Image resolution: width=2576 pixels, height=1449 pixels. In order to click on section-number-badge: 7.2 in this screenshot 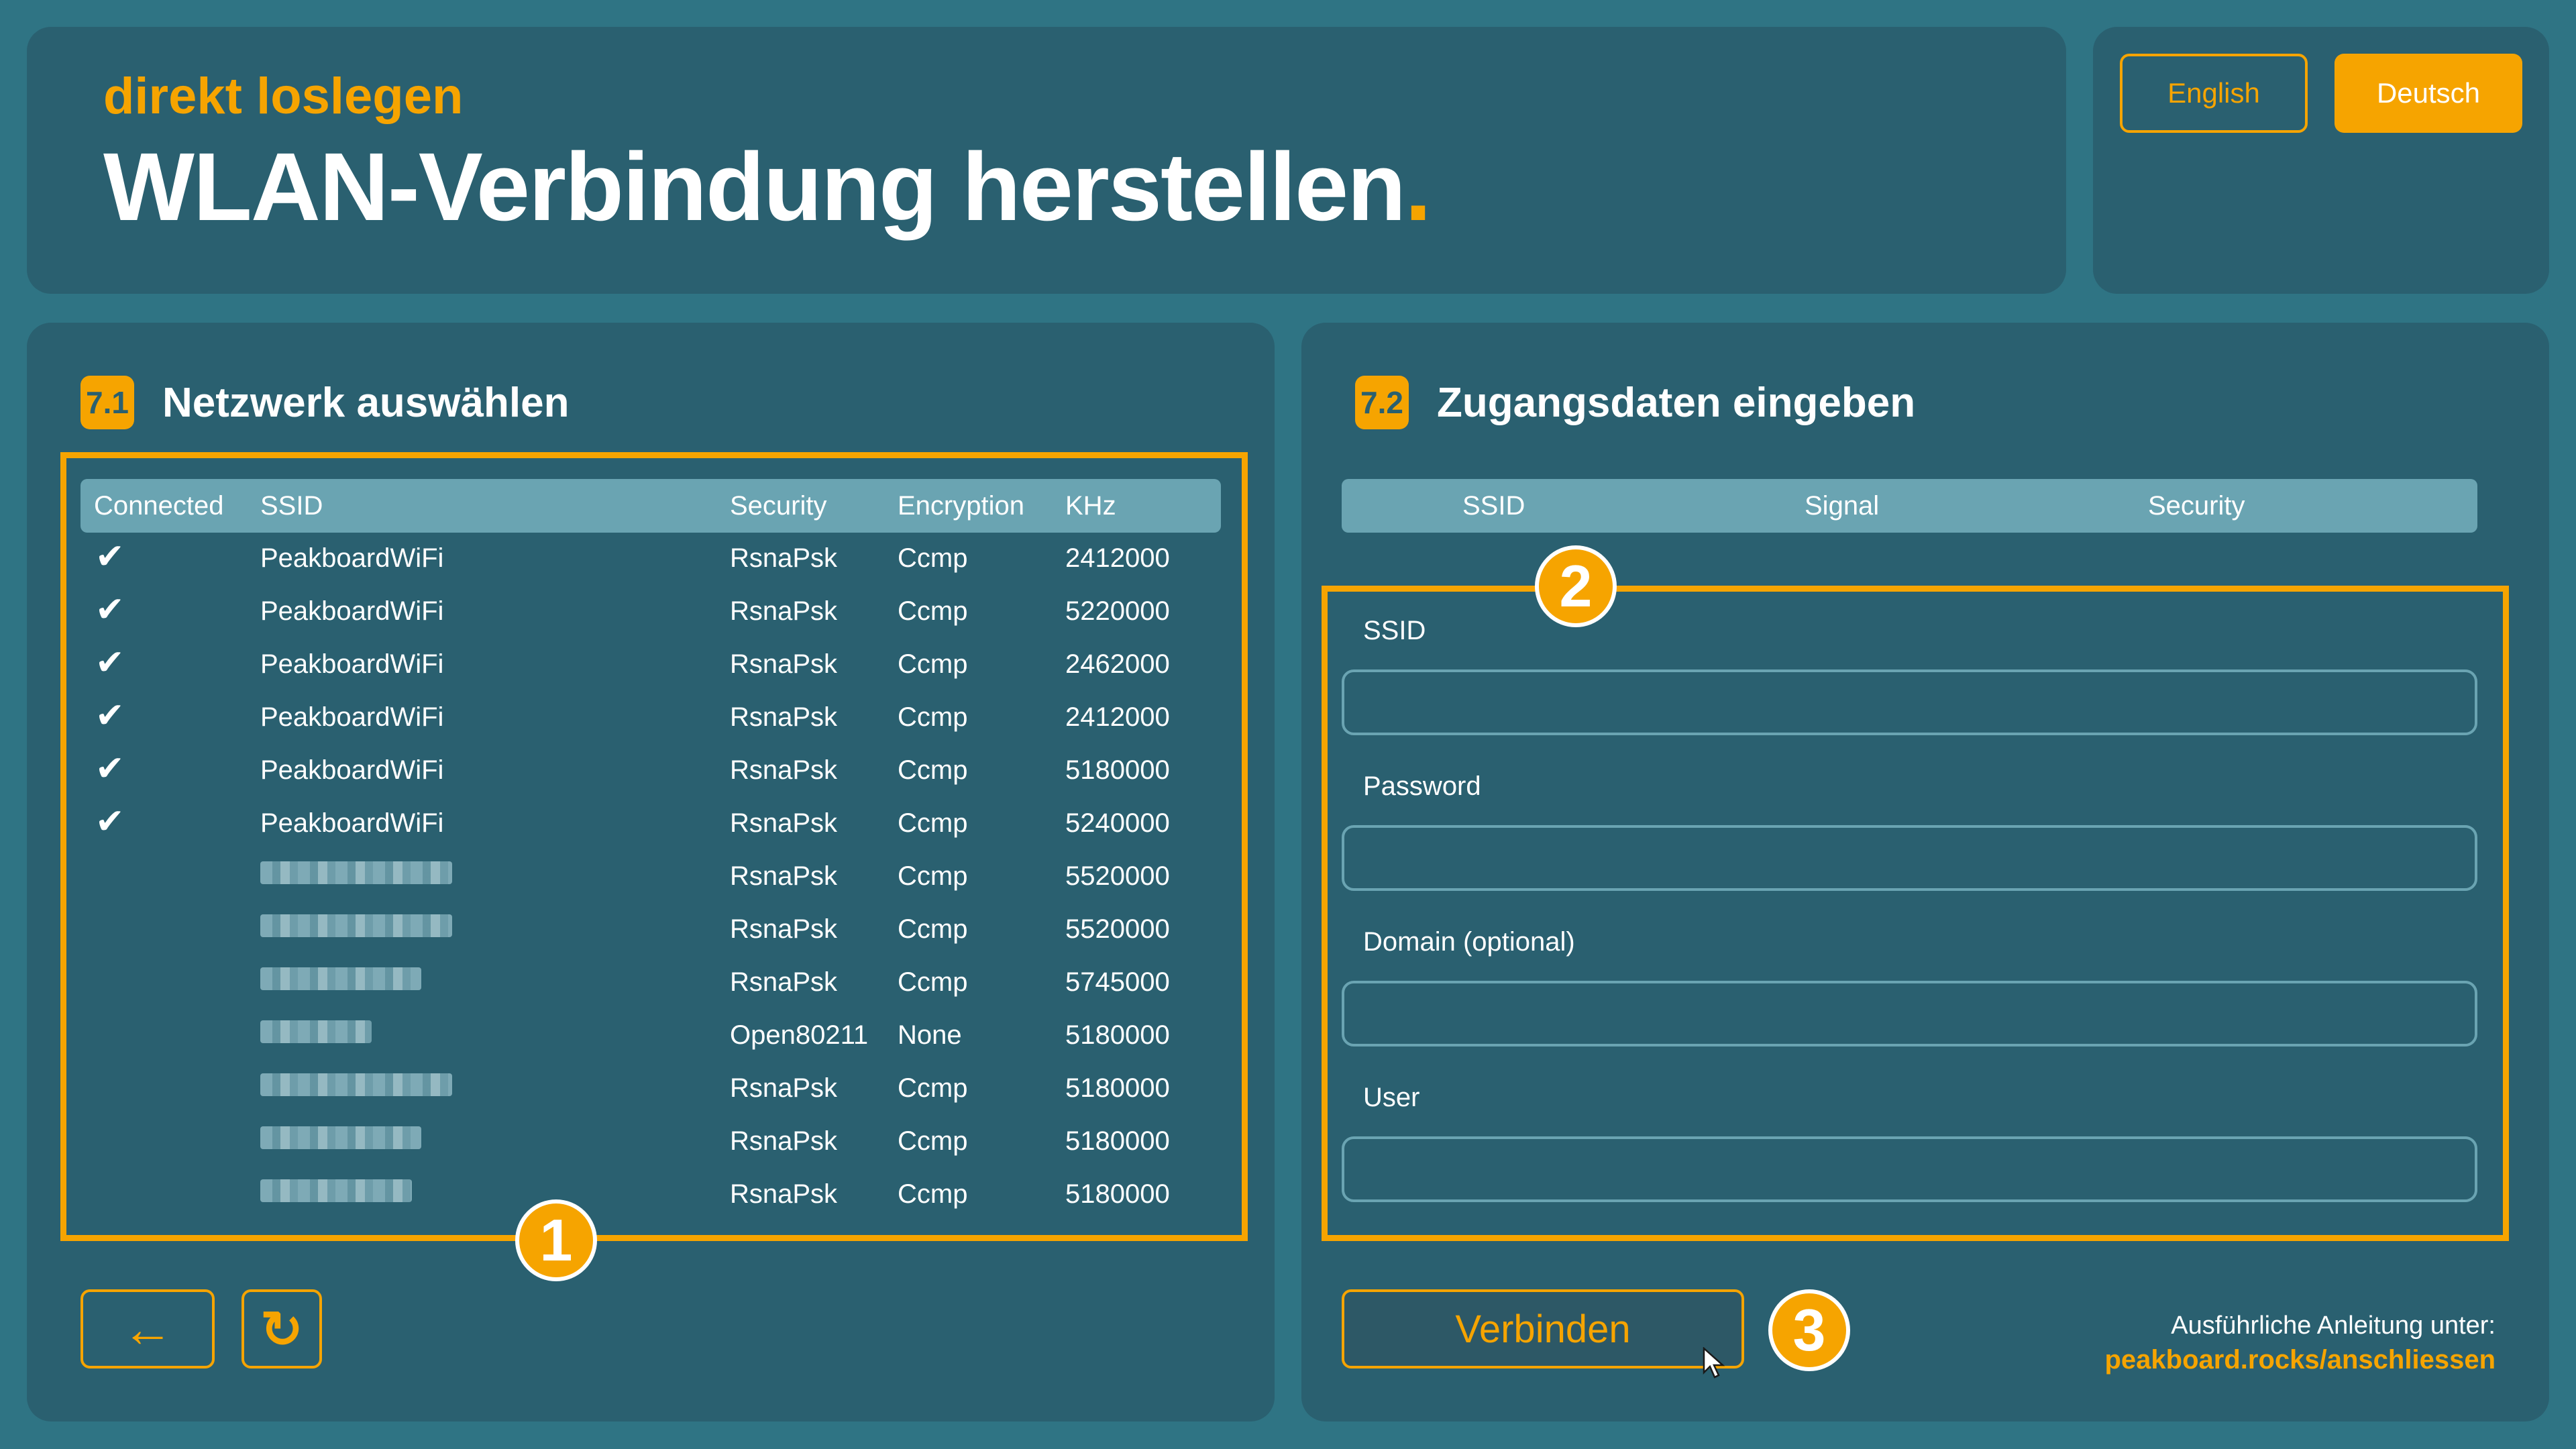, I will do `click(1382, 402)`.